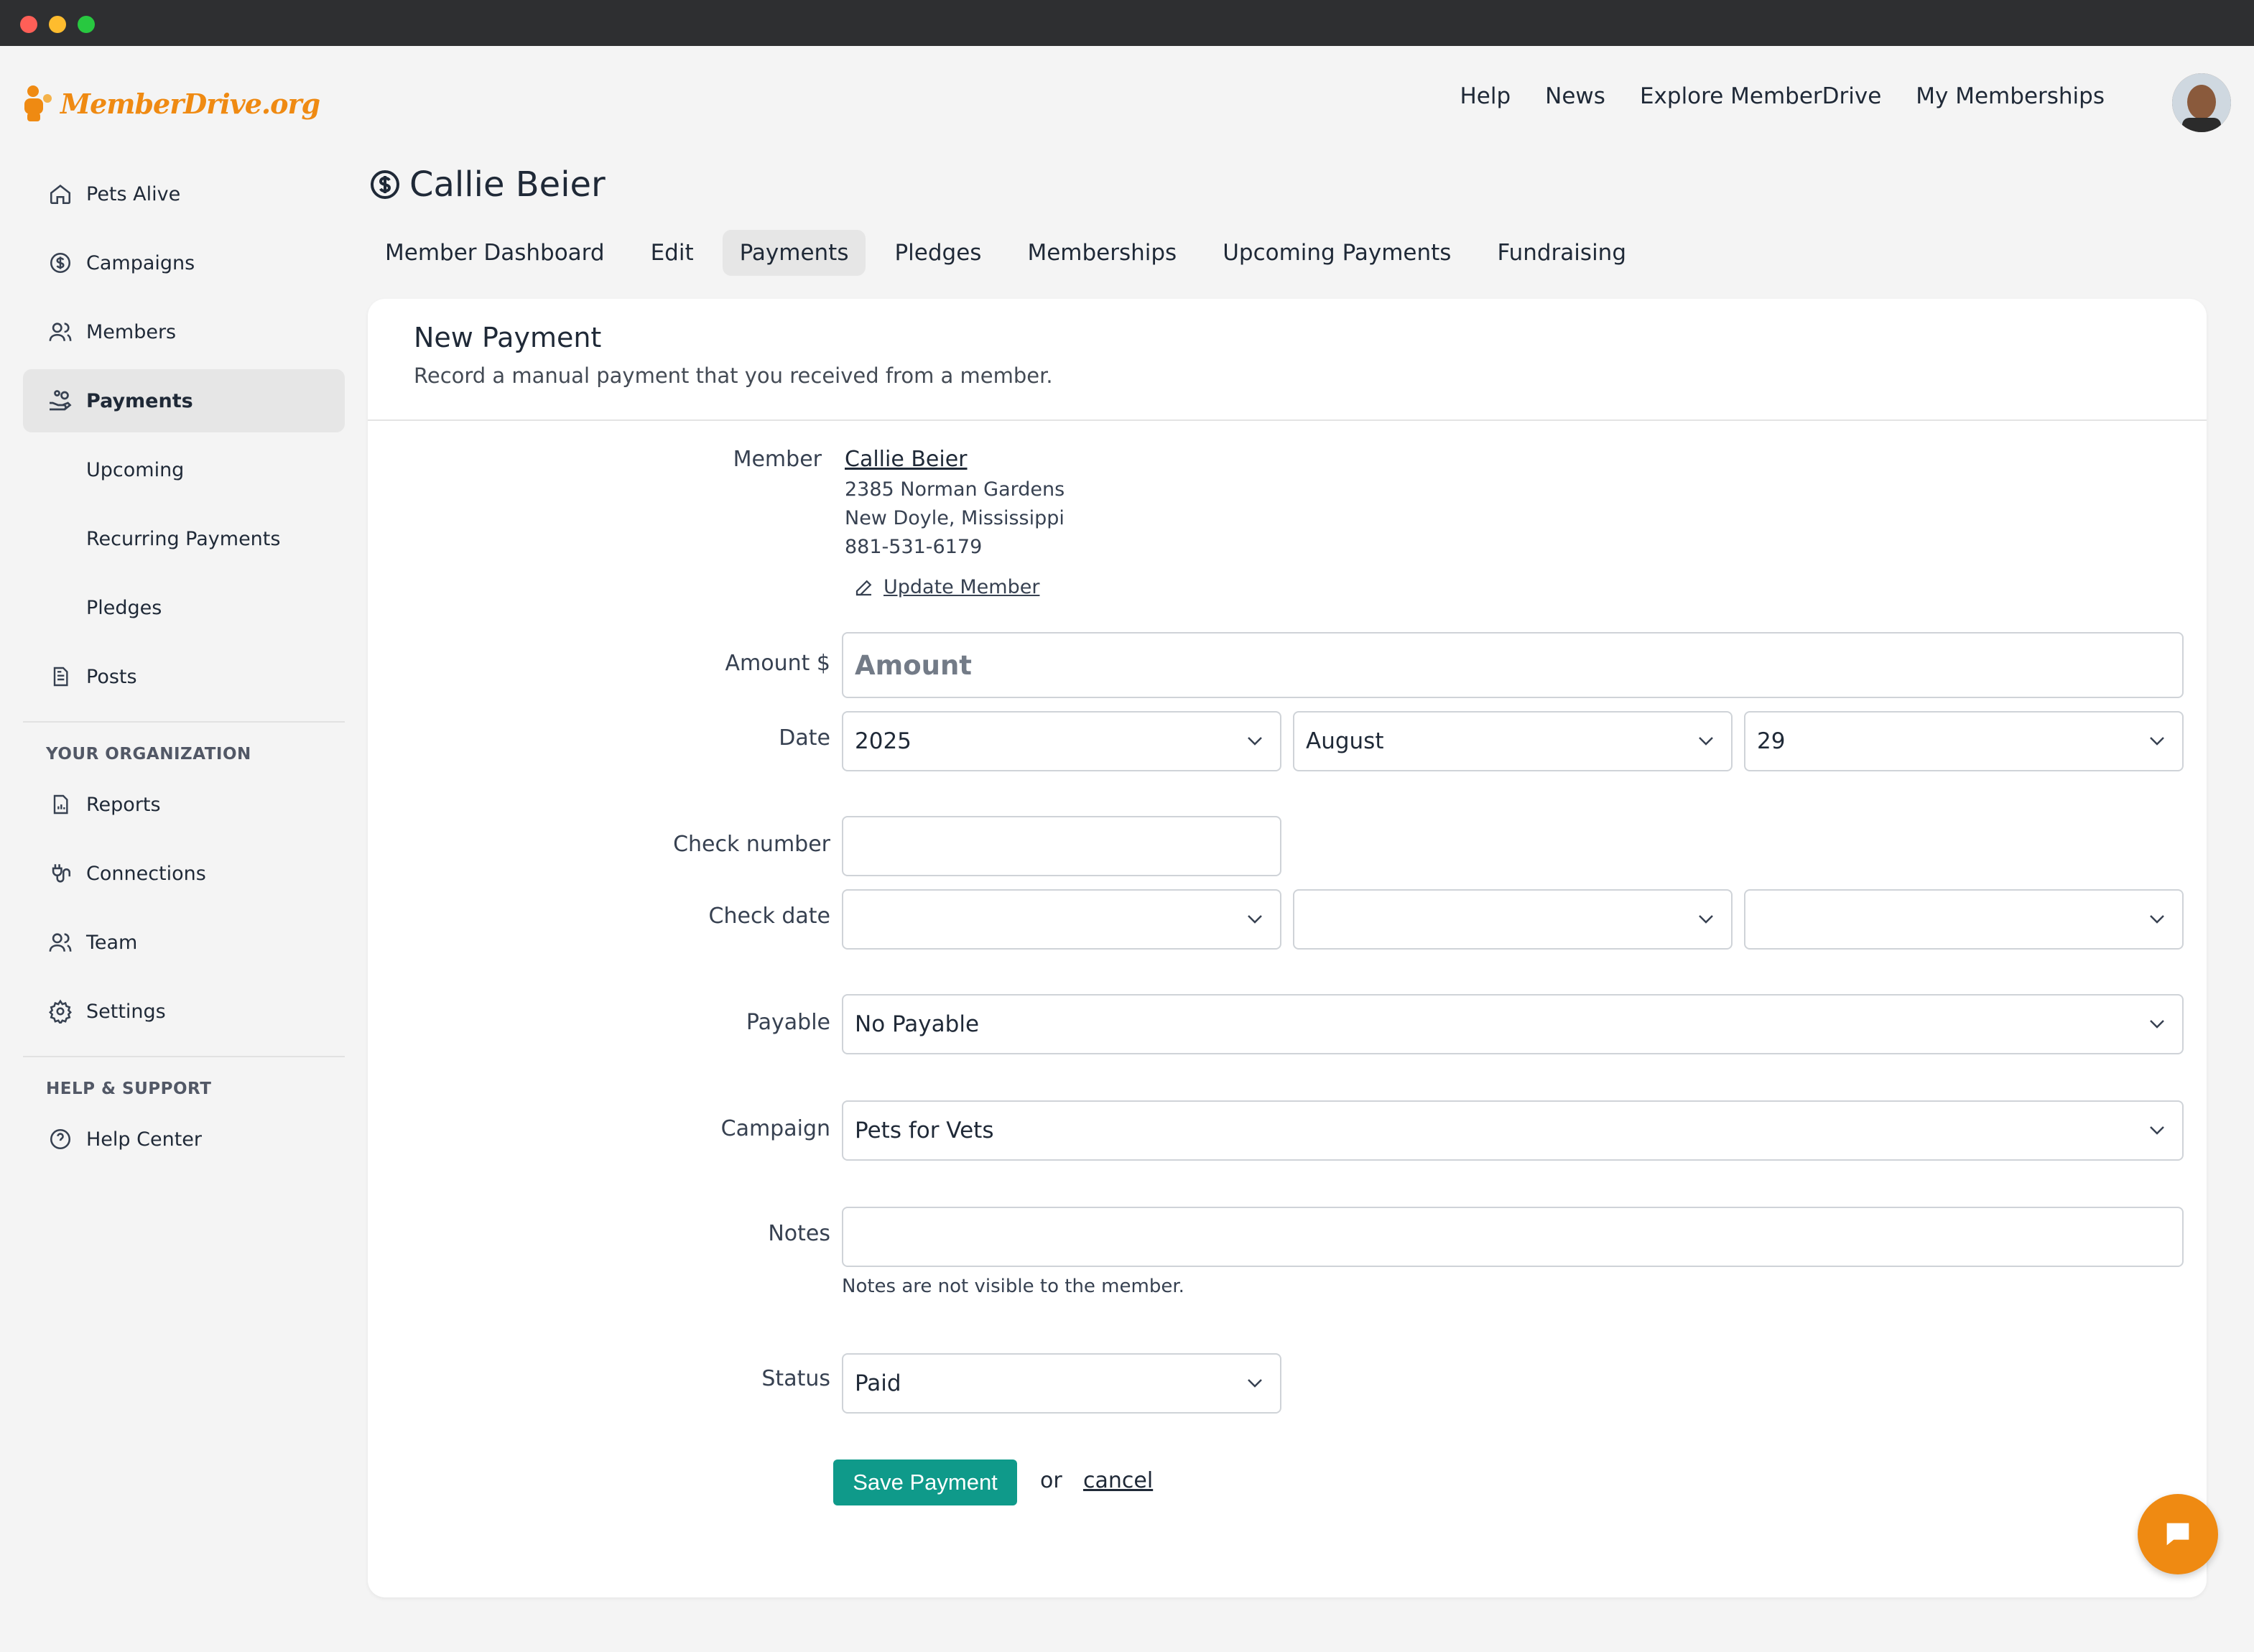  I want to click on amount-label: Amount $, so click(777, 663).